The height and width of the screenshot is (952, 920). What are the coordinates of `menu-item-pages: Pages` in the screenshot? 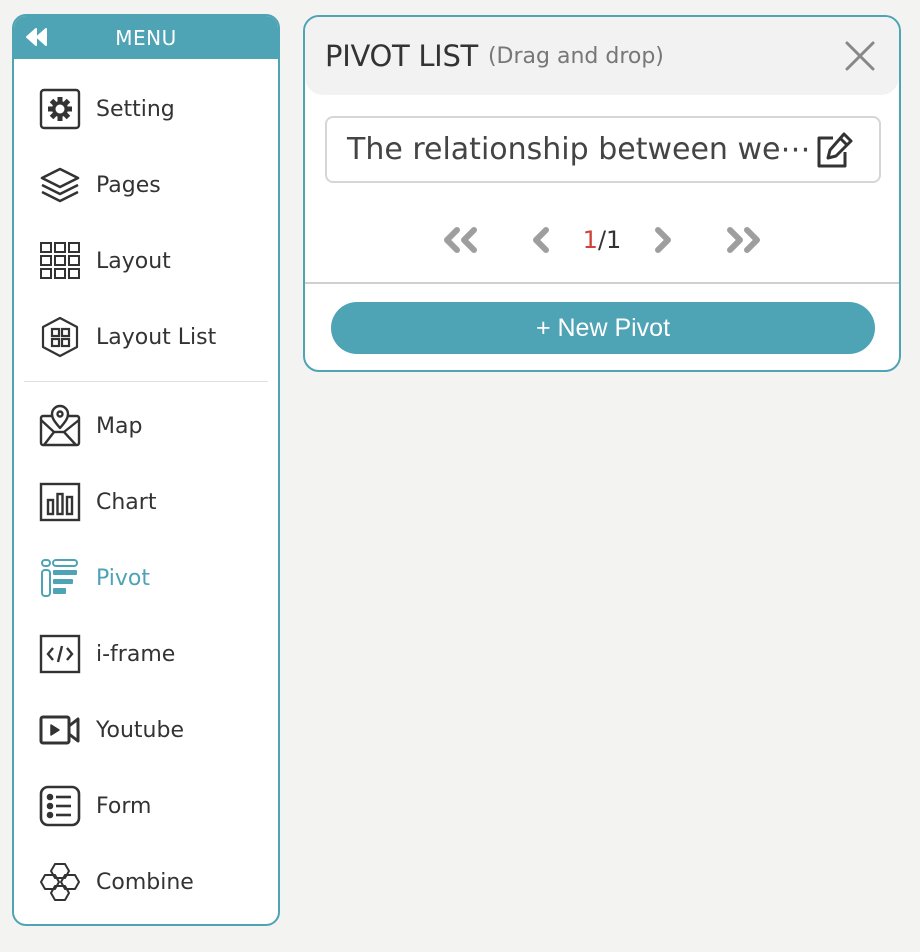 It's located at (146, 185).